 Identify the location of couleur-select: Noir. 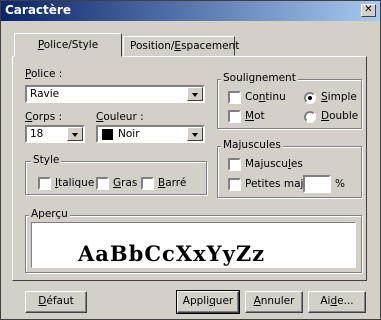
(150, 134).